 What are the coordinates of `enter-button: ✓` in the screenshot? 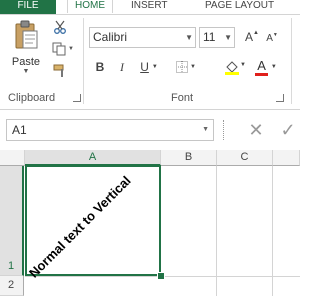 It's located at (288, 130).